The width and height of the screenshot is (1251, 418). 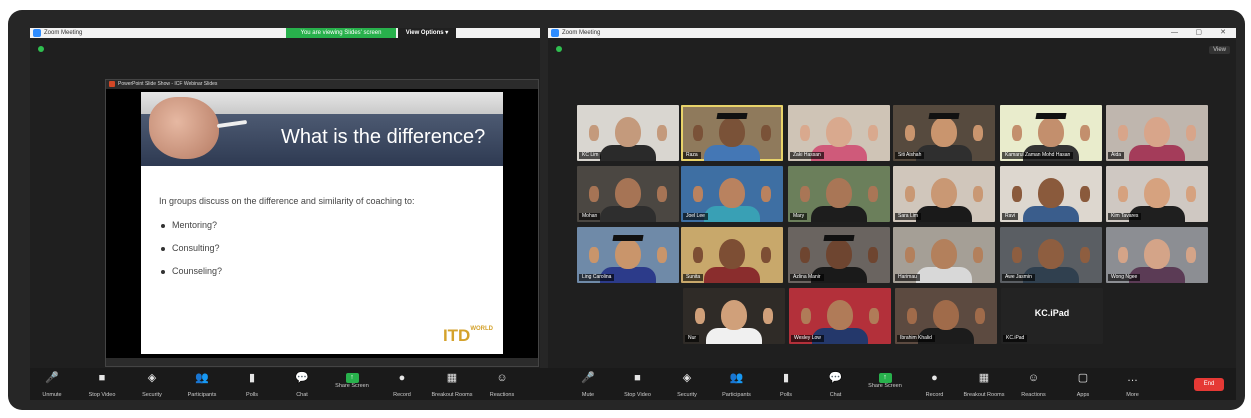 What do you see at coordinates (52, 384) in the screenshot?
I see `unmute-button: 🎤 Unmute` at bounding box center [52, 384].